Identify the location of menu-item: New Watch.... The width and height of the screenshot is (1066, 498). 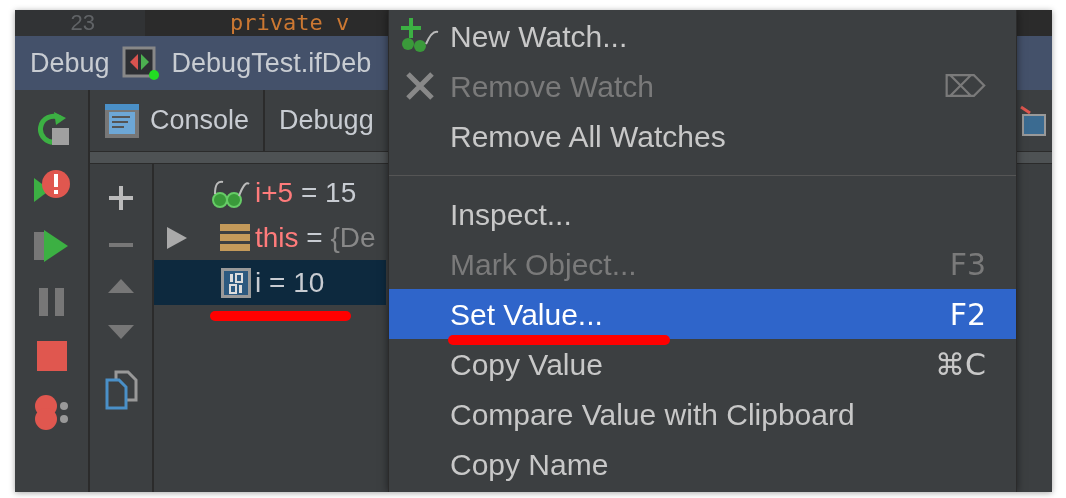
(702, 36).